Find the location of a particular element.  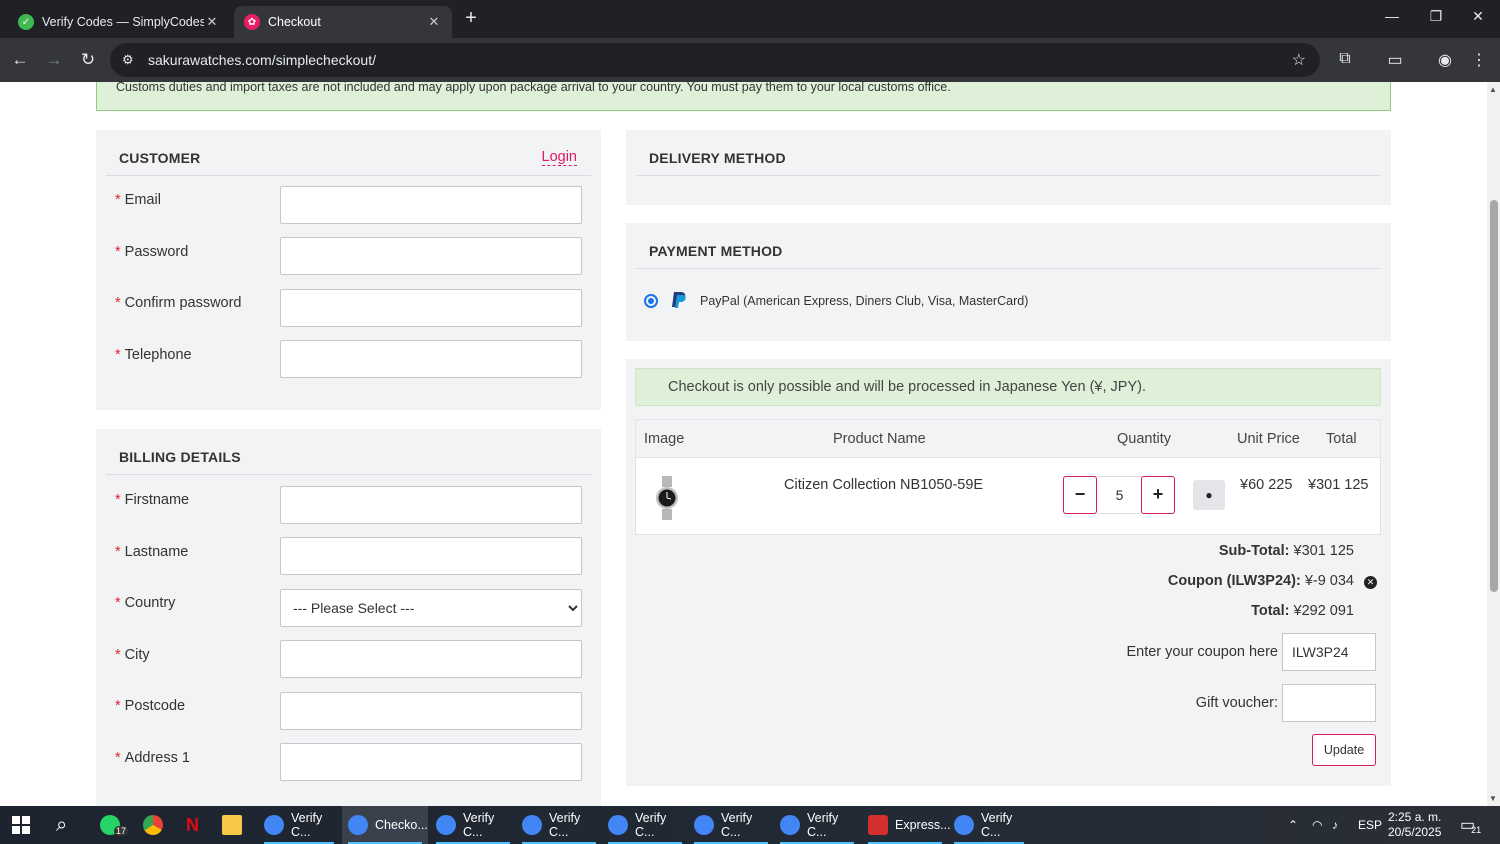

restore-icon: ❐ is located at coordinates (1436, 16).